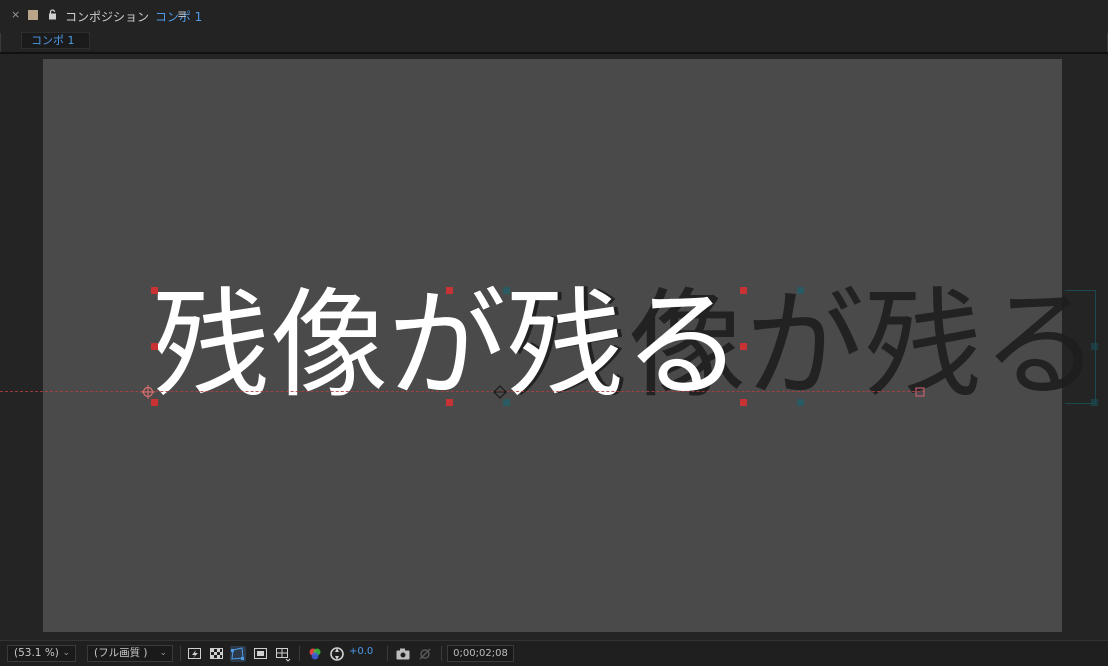 The height and width of the screenshot is (666, 1108). I want to click on transparency-grid-icon, so click(217, 654).